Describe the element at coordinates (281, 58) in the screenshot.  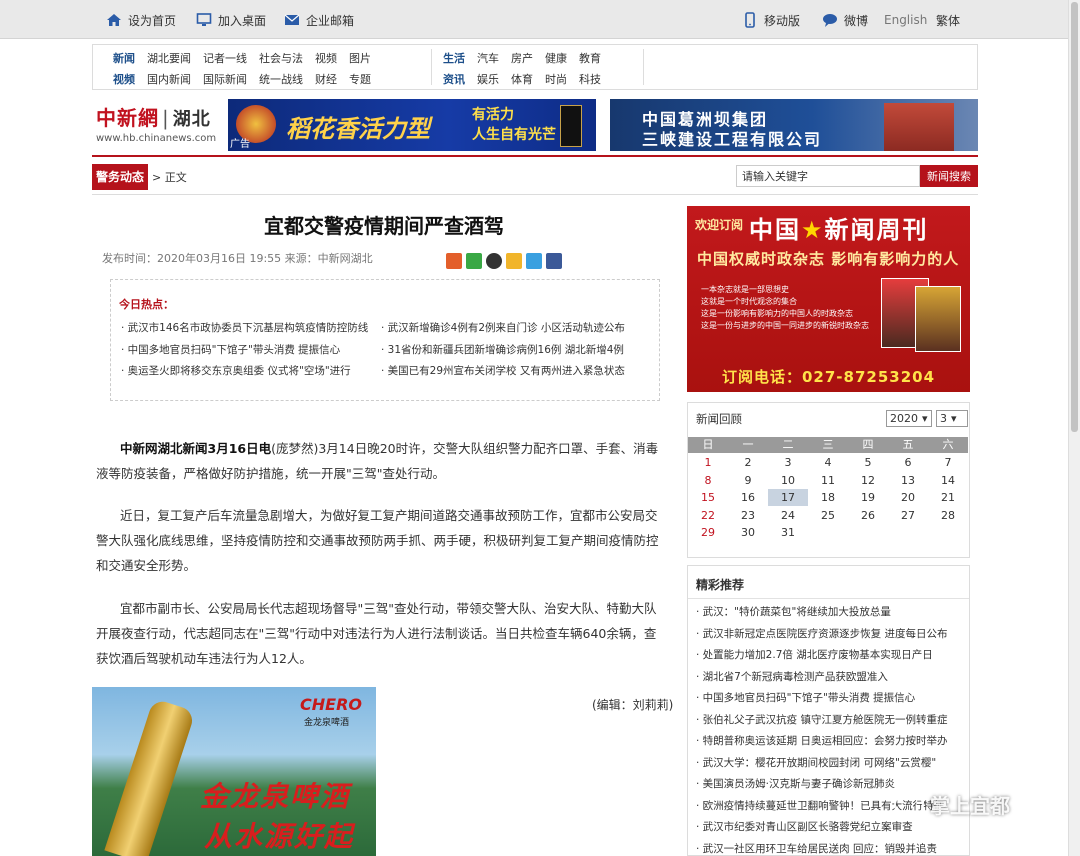
I see `channel-link: 社会与法` at that location.